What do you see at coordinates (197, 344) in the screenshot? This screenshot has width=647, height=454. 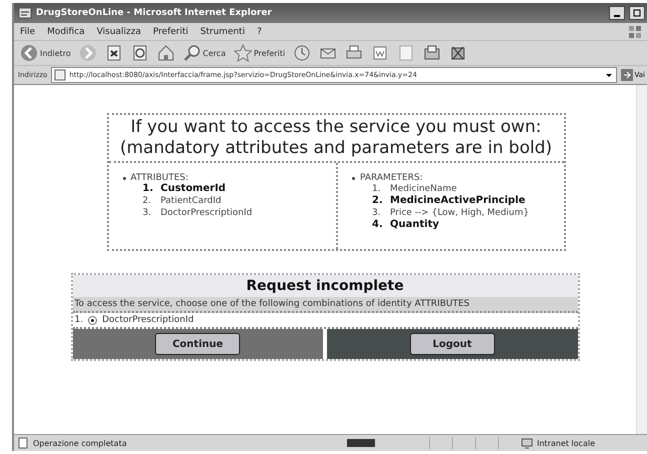 I see `continue-button: Continue` at bounding box center [197, 344].